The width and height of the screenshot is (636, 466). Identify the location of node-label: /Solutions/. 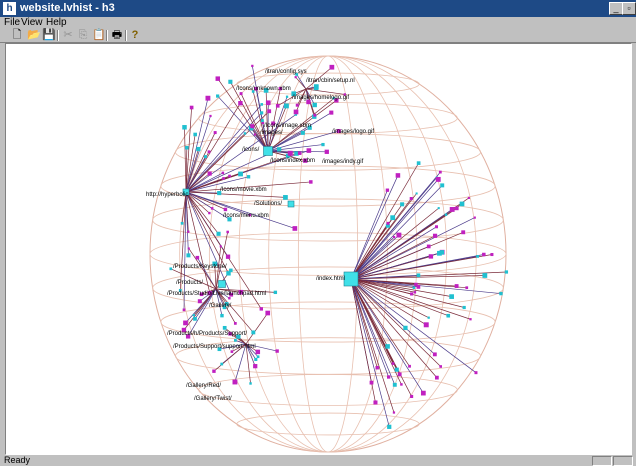
(268, 204).